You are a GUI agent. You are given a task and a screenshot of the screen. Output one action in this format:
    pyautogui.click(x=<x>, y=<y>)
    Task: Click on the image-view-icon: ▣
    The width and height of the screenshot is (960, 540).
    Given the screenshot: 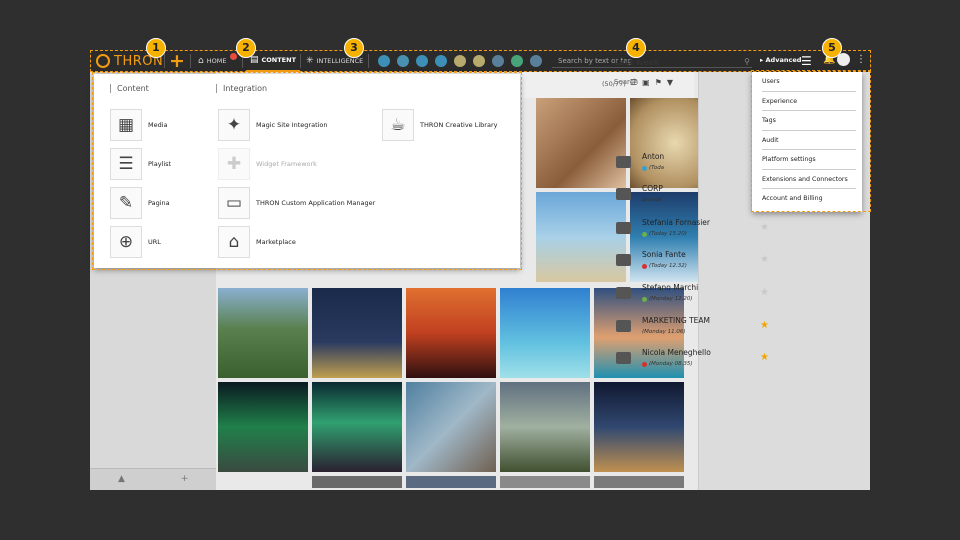 What is the action you would take?
    pyautogui.click(x=648, y=82)
    